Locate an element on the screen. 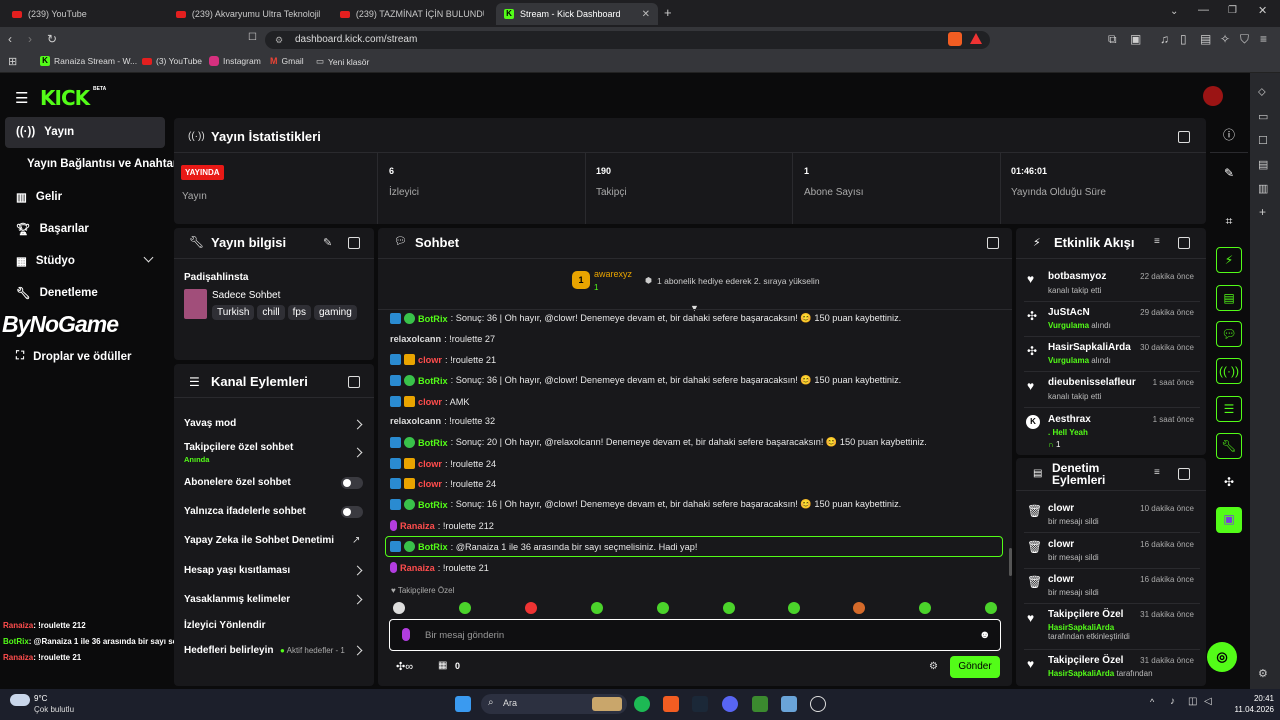  sidebar-item-moderation: 🔧︎ Denetleme is located at coordinates (57, 293).